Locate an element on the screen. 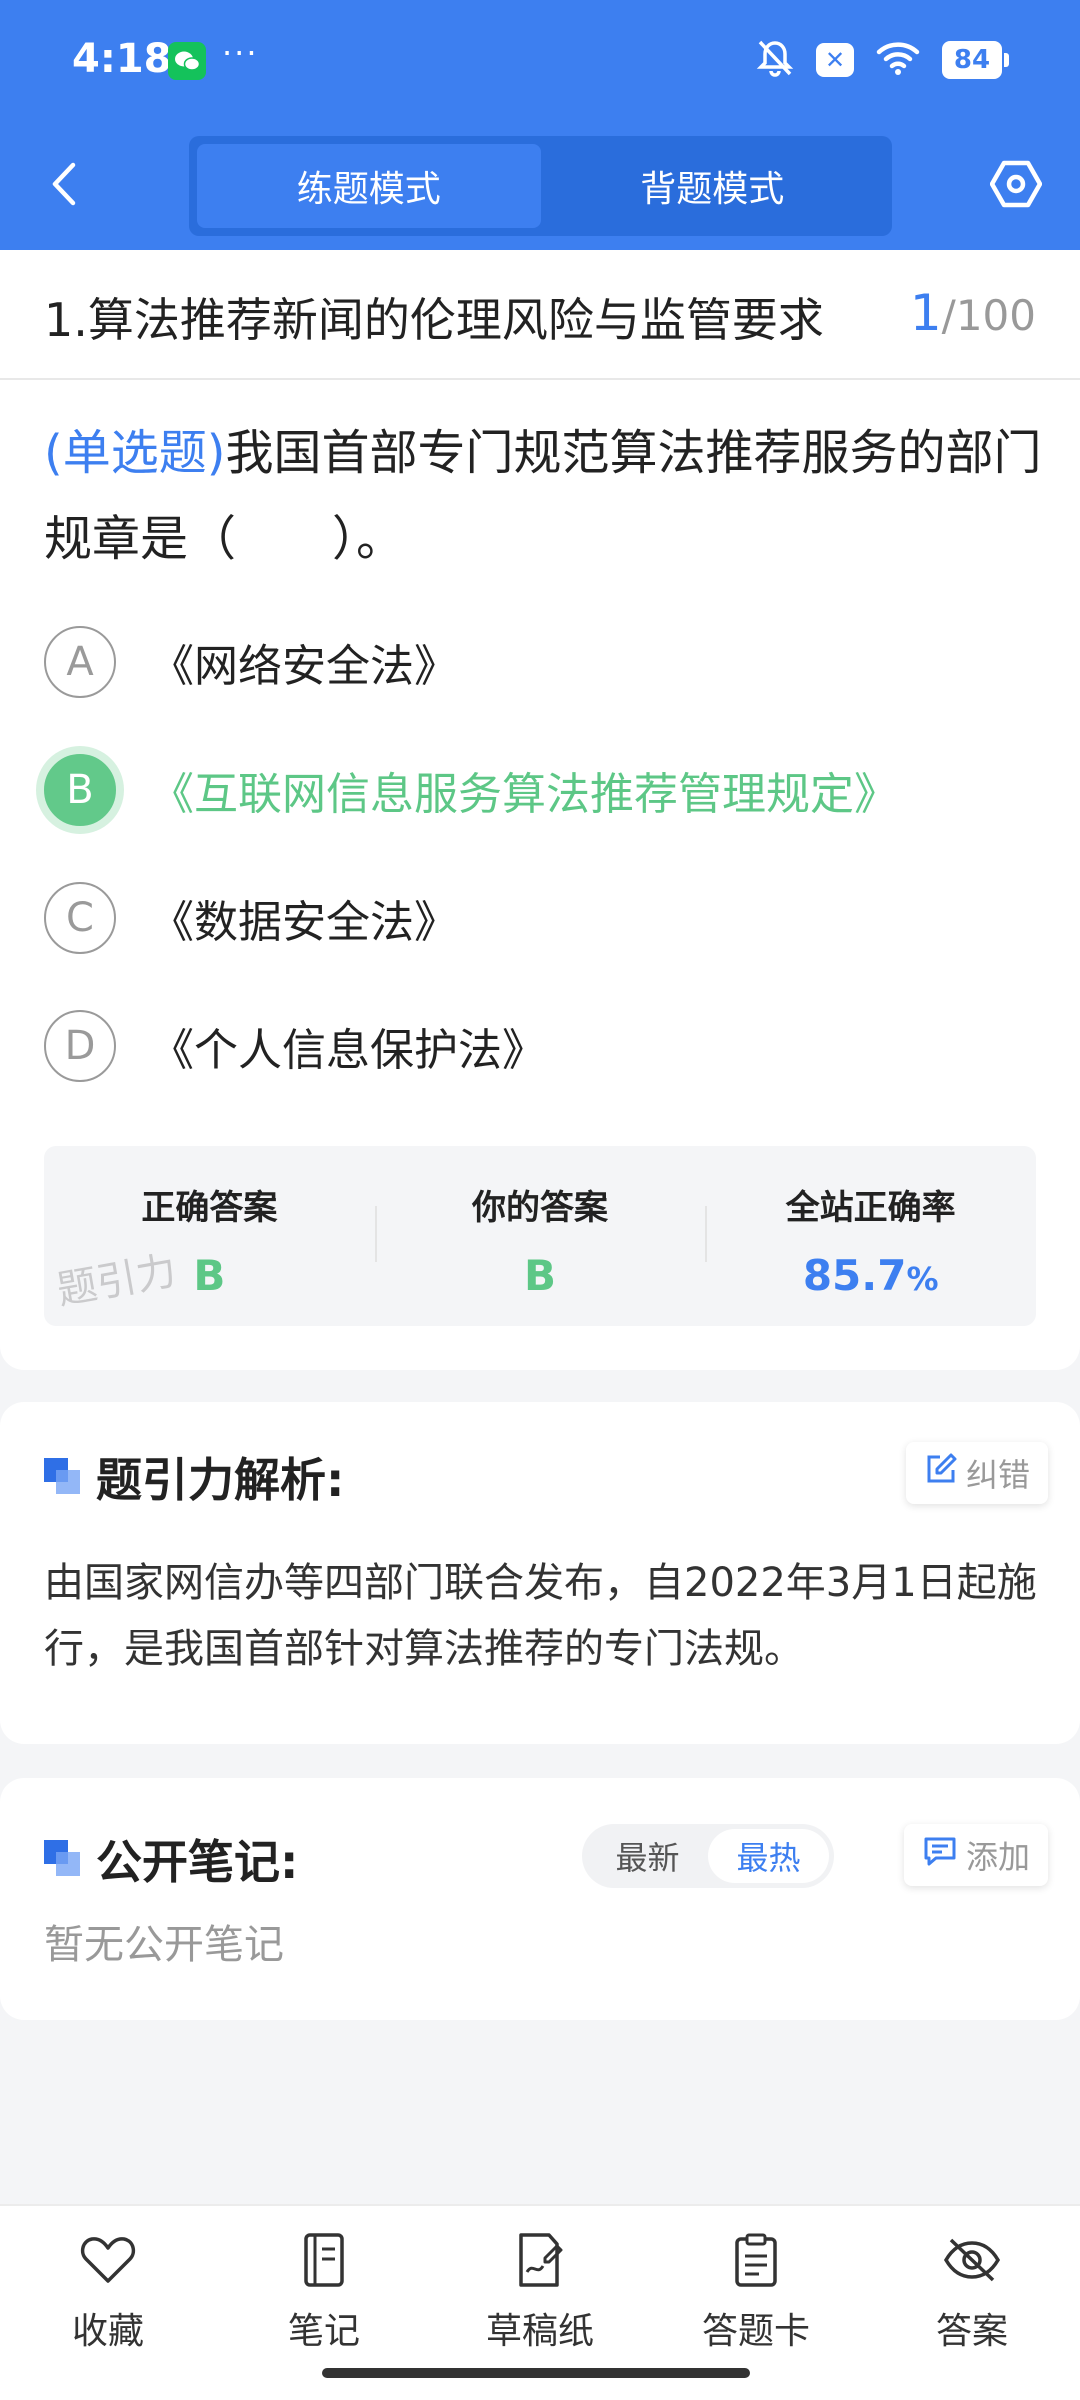  option-b: B 《互联网信息服务算法推荐管理规定》 is located at coordinates (471, 790).